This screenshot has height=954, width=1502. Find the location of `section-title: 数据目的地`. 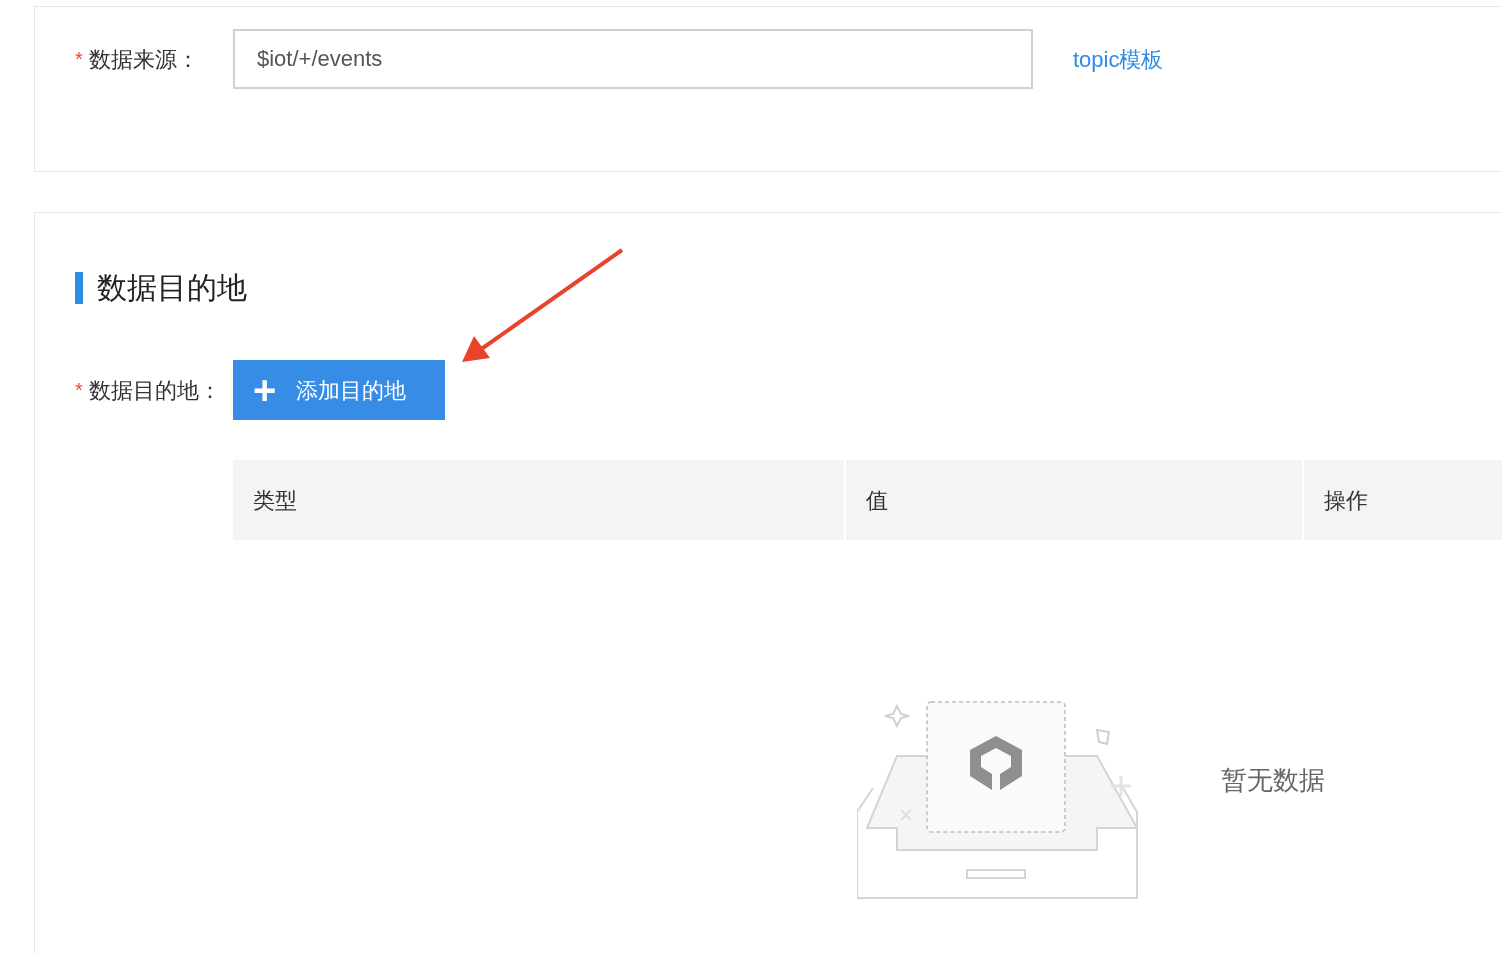

section-title: 数据目的地 is located at coordinates (172, 288).